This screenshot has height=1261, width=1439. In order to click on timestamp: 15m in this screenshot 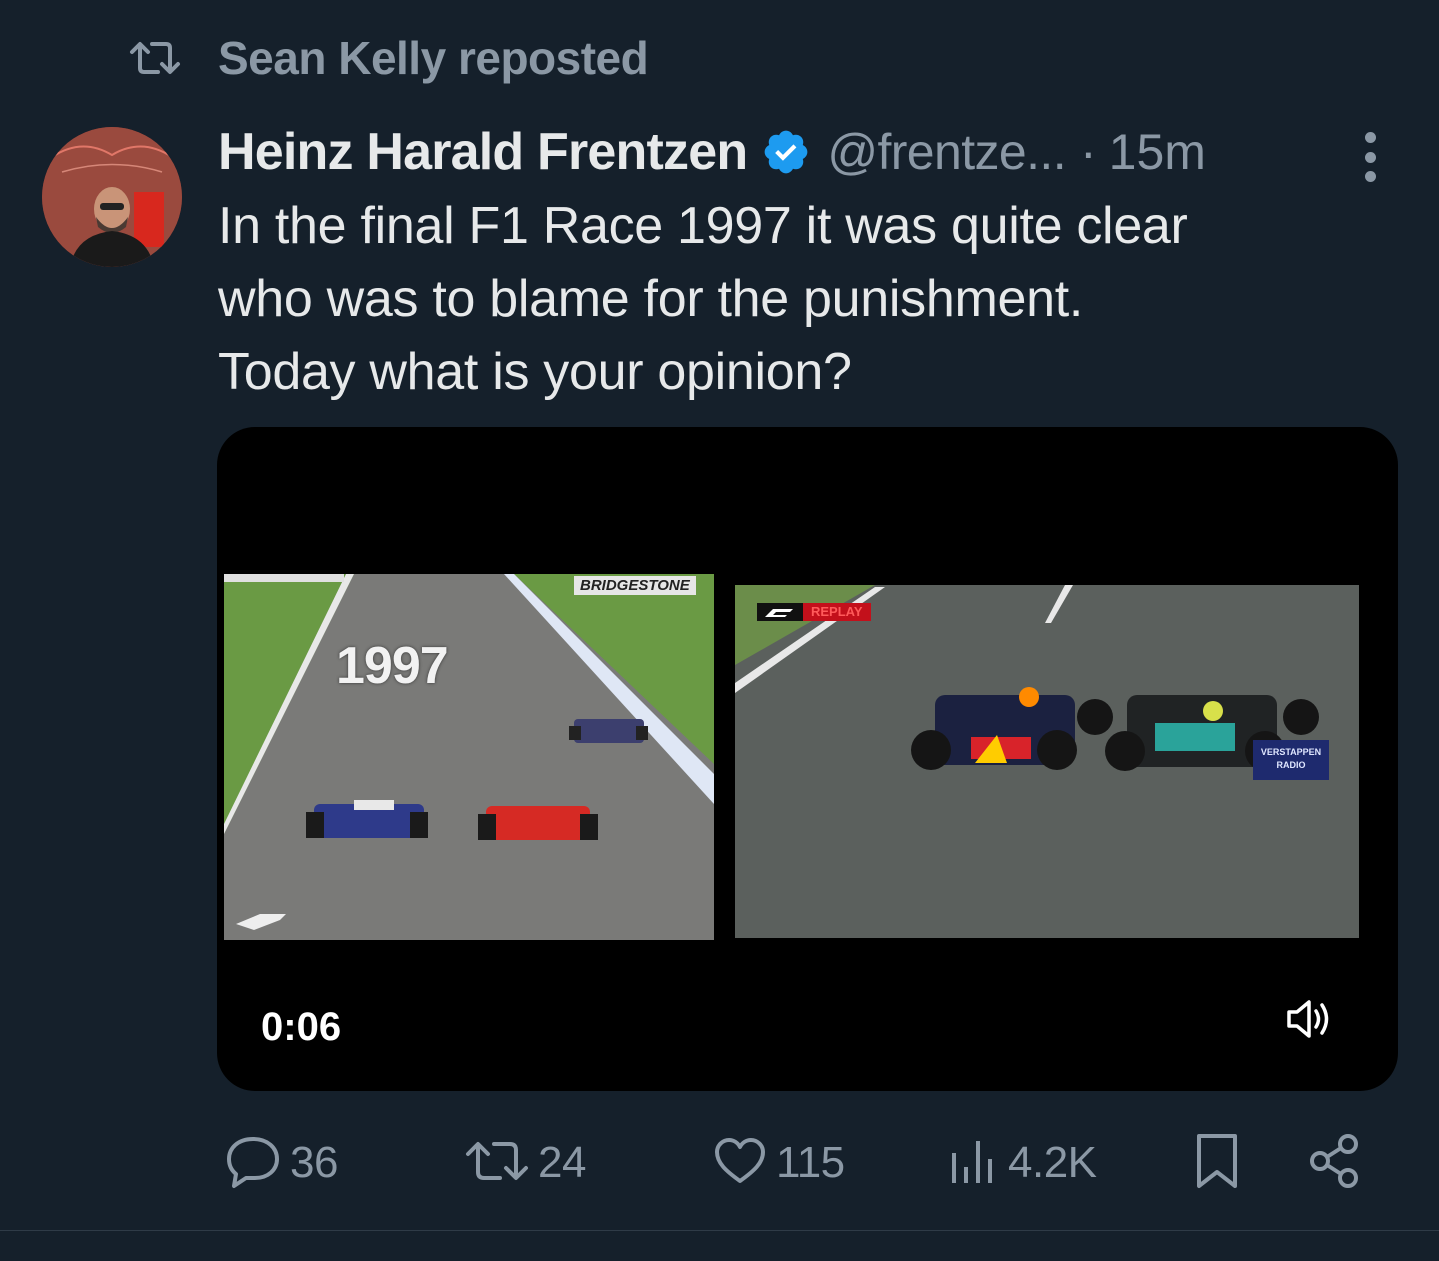, I will do `click(1157, 152)`.